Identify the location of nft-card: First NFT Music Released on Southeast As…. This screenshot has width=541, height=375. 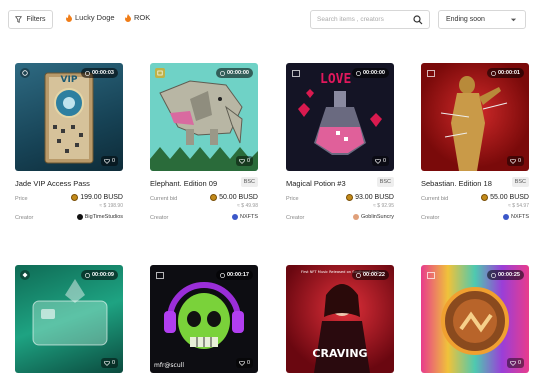
(340, 319).